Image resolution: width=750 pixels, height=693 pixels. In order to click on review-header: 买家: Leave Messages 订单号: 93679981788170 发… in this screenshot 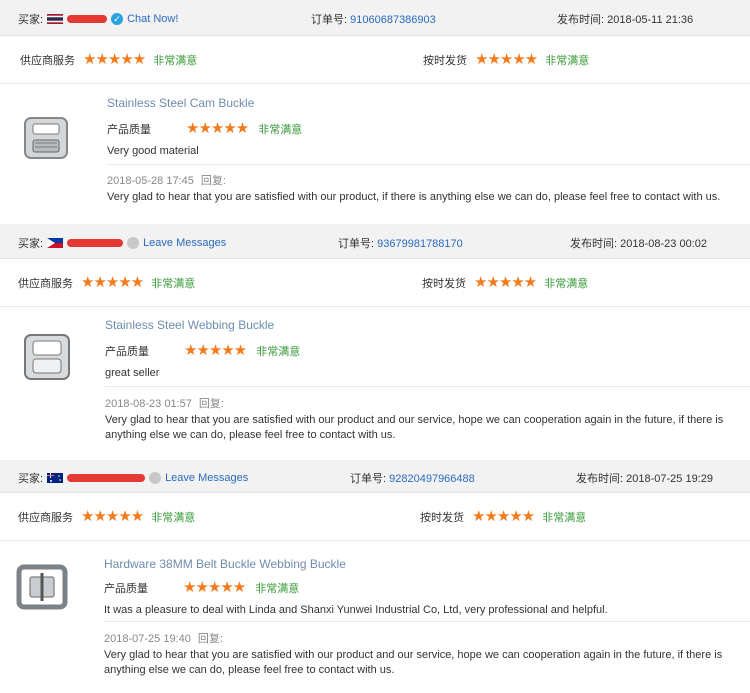, I will do `click(375, 241)`.